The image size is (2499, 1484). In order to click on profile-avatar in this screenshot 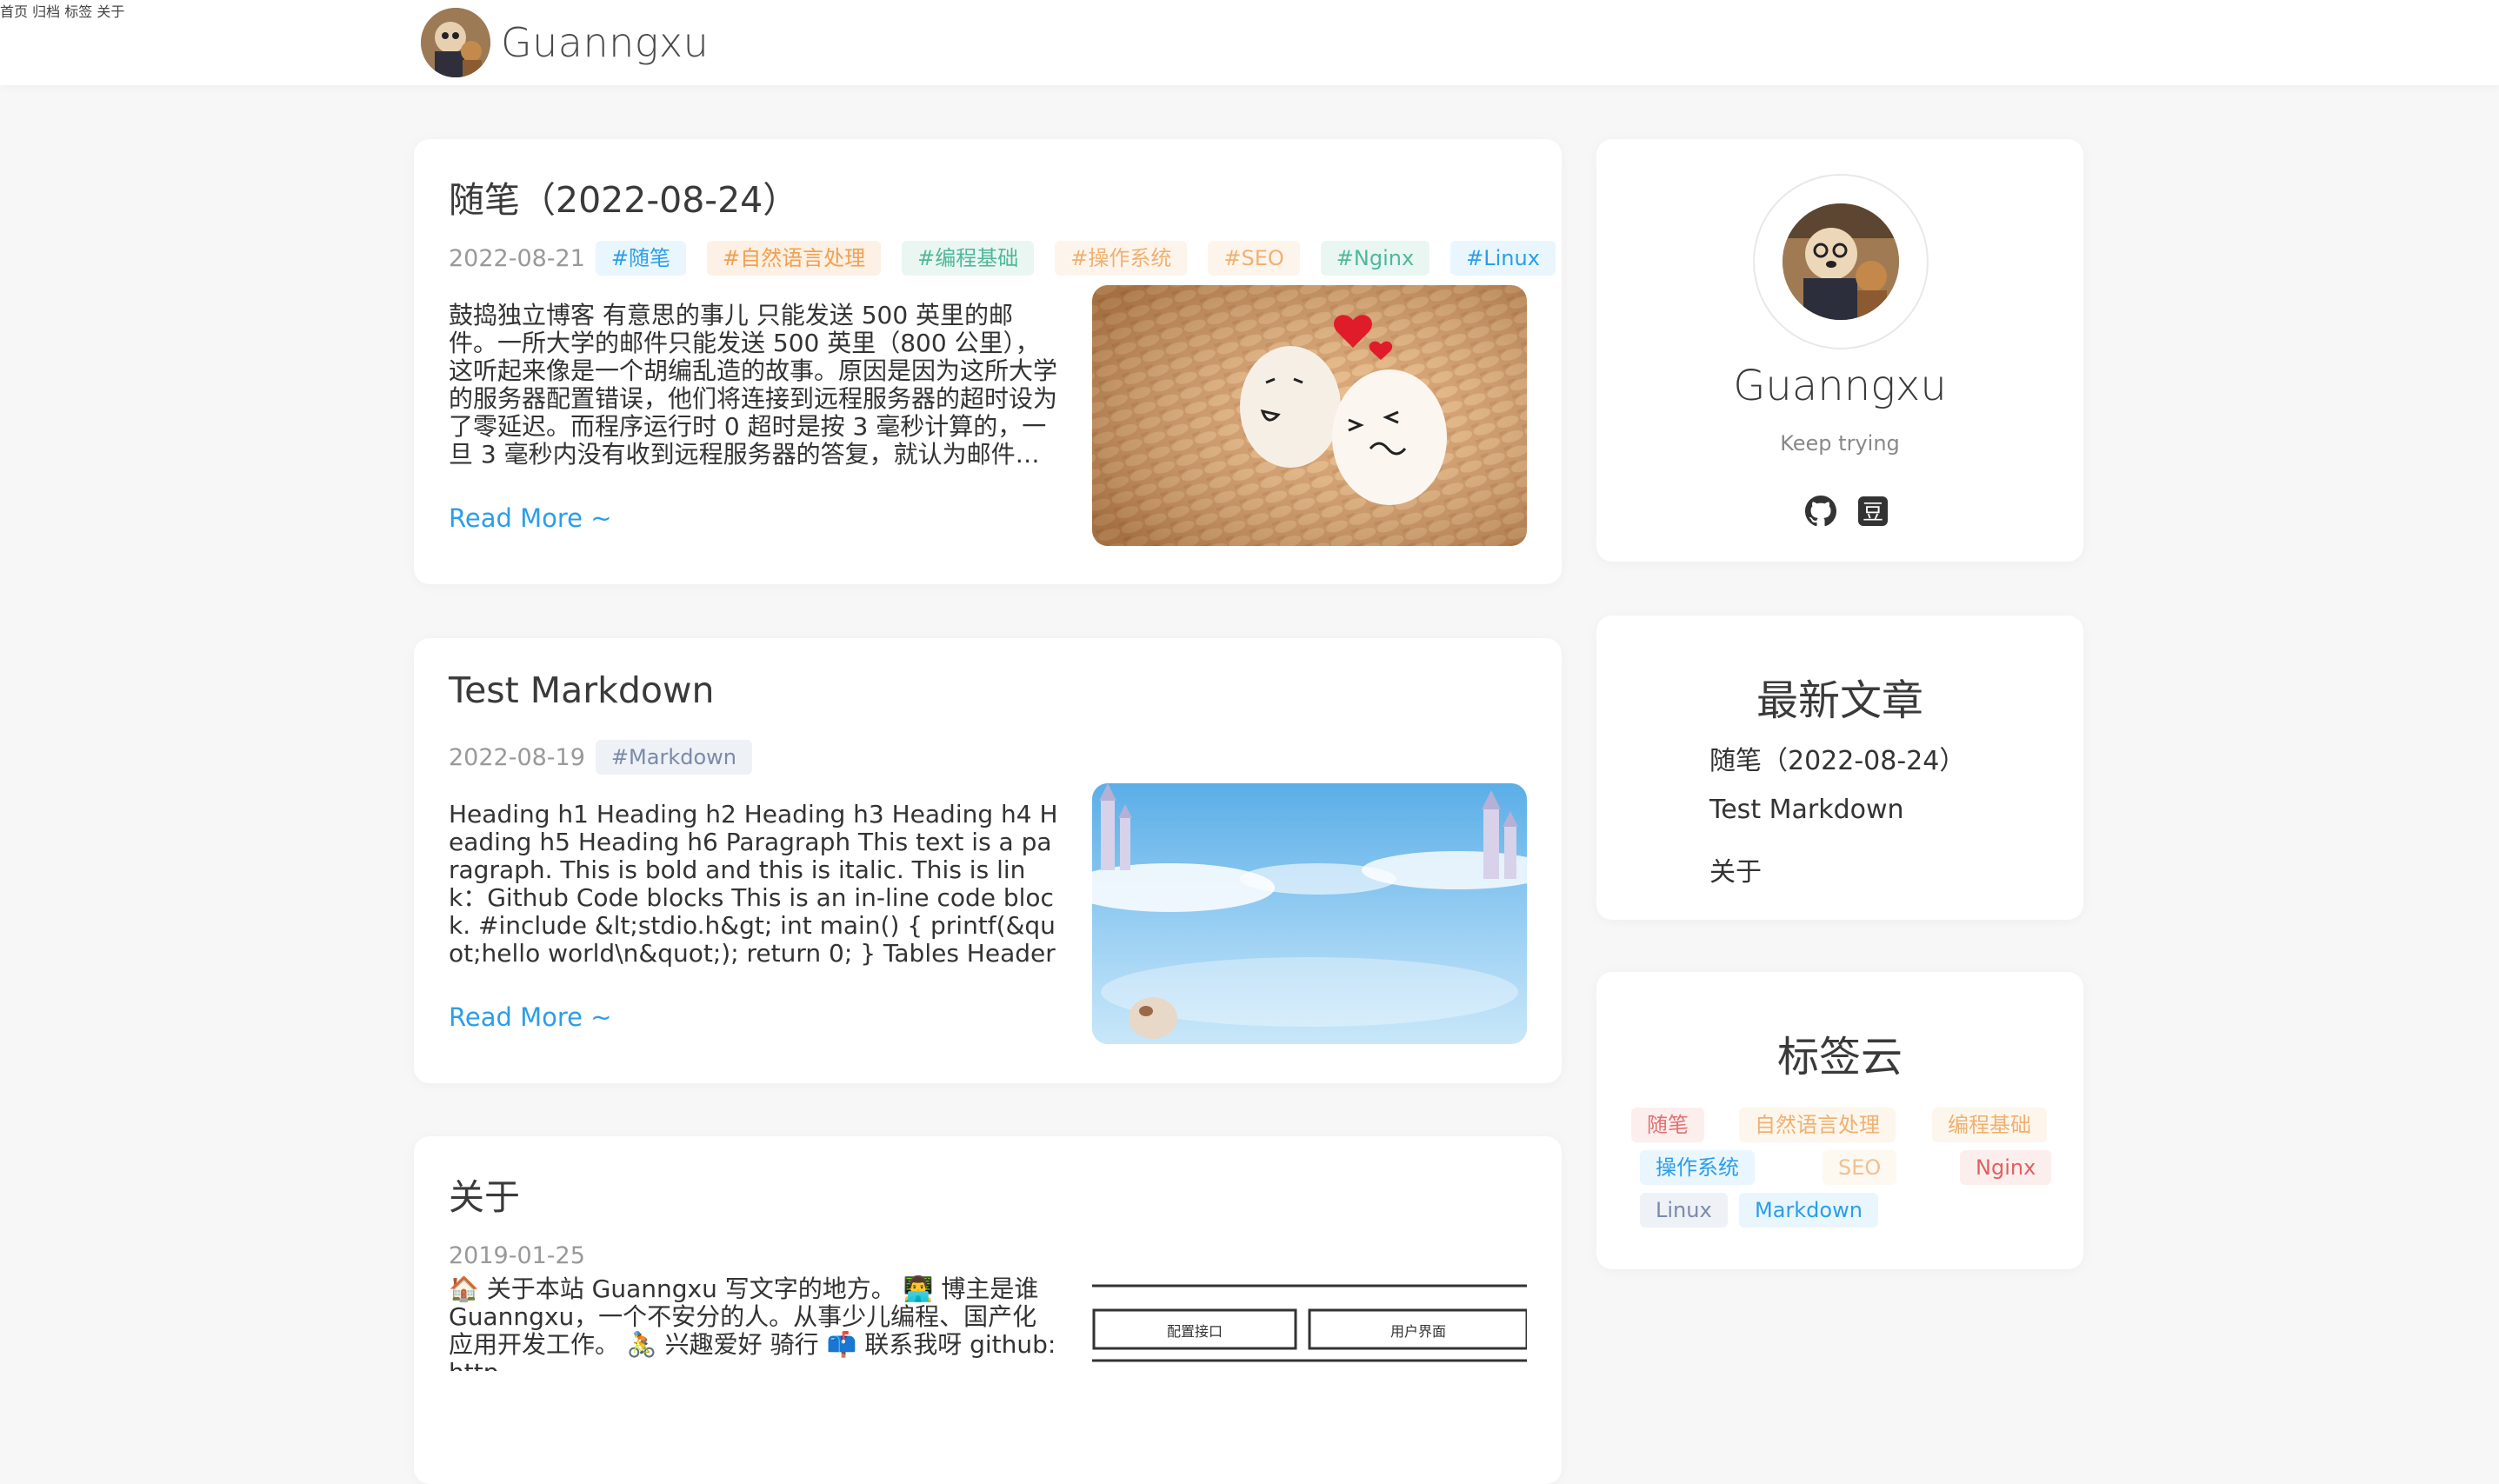, I will do `click(1841, 261)`.